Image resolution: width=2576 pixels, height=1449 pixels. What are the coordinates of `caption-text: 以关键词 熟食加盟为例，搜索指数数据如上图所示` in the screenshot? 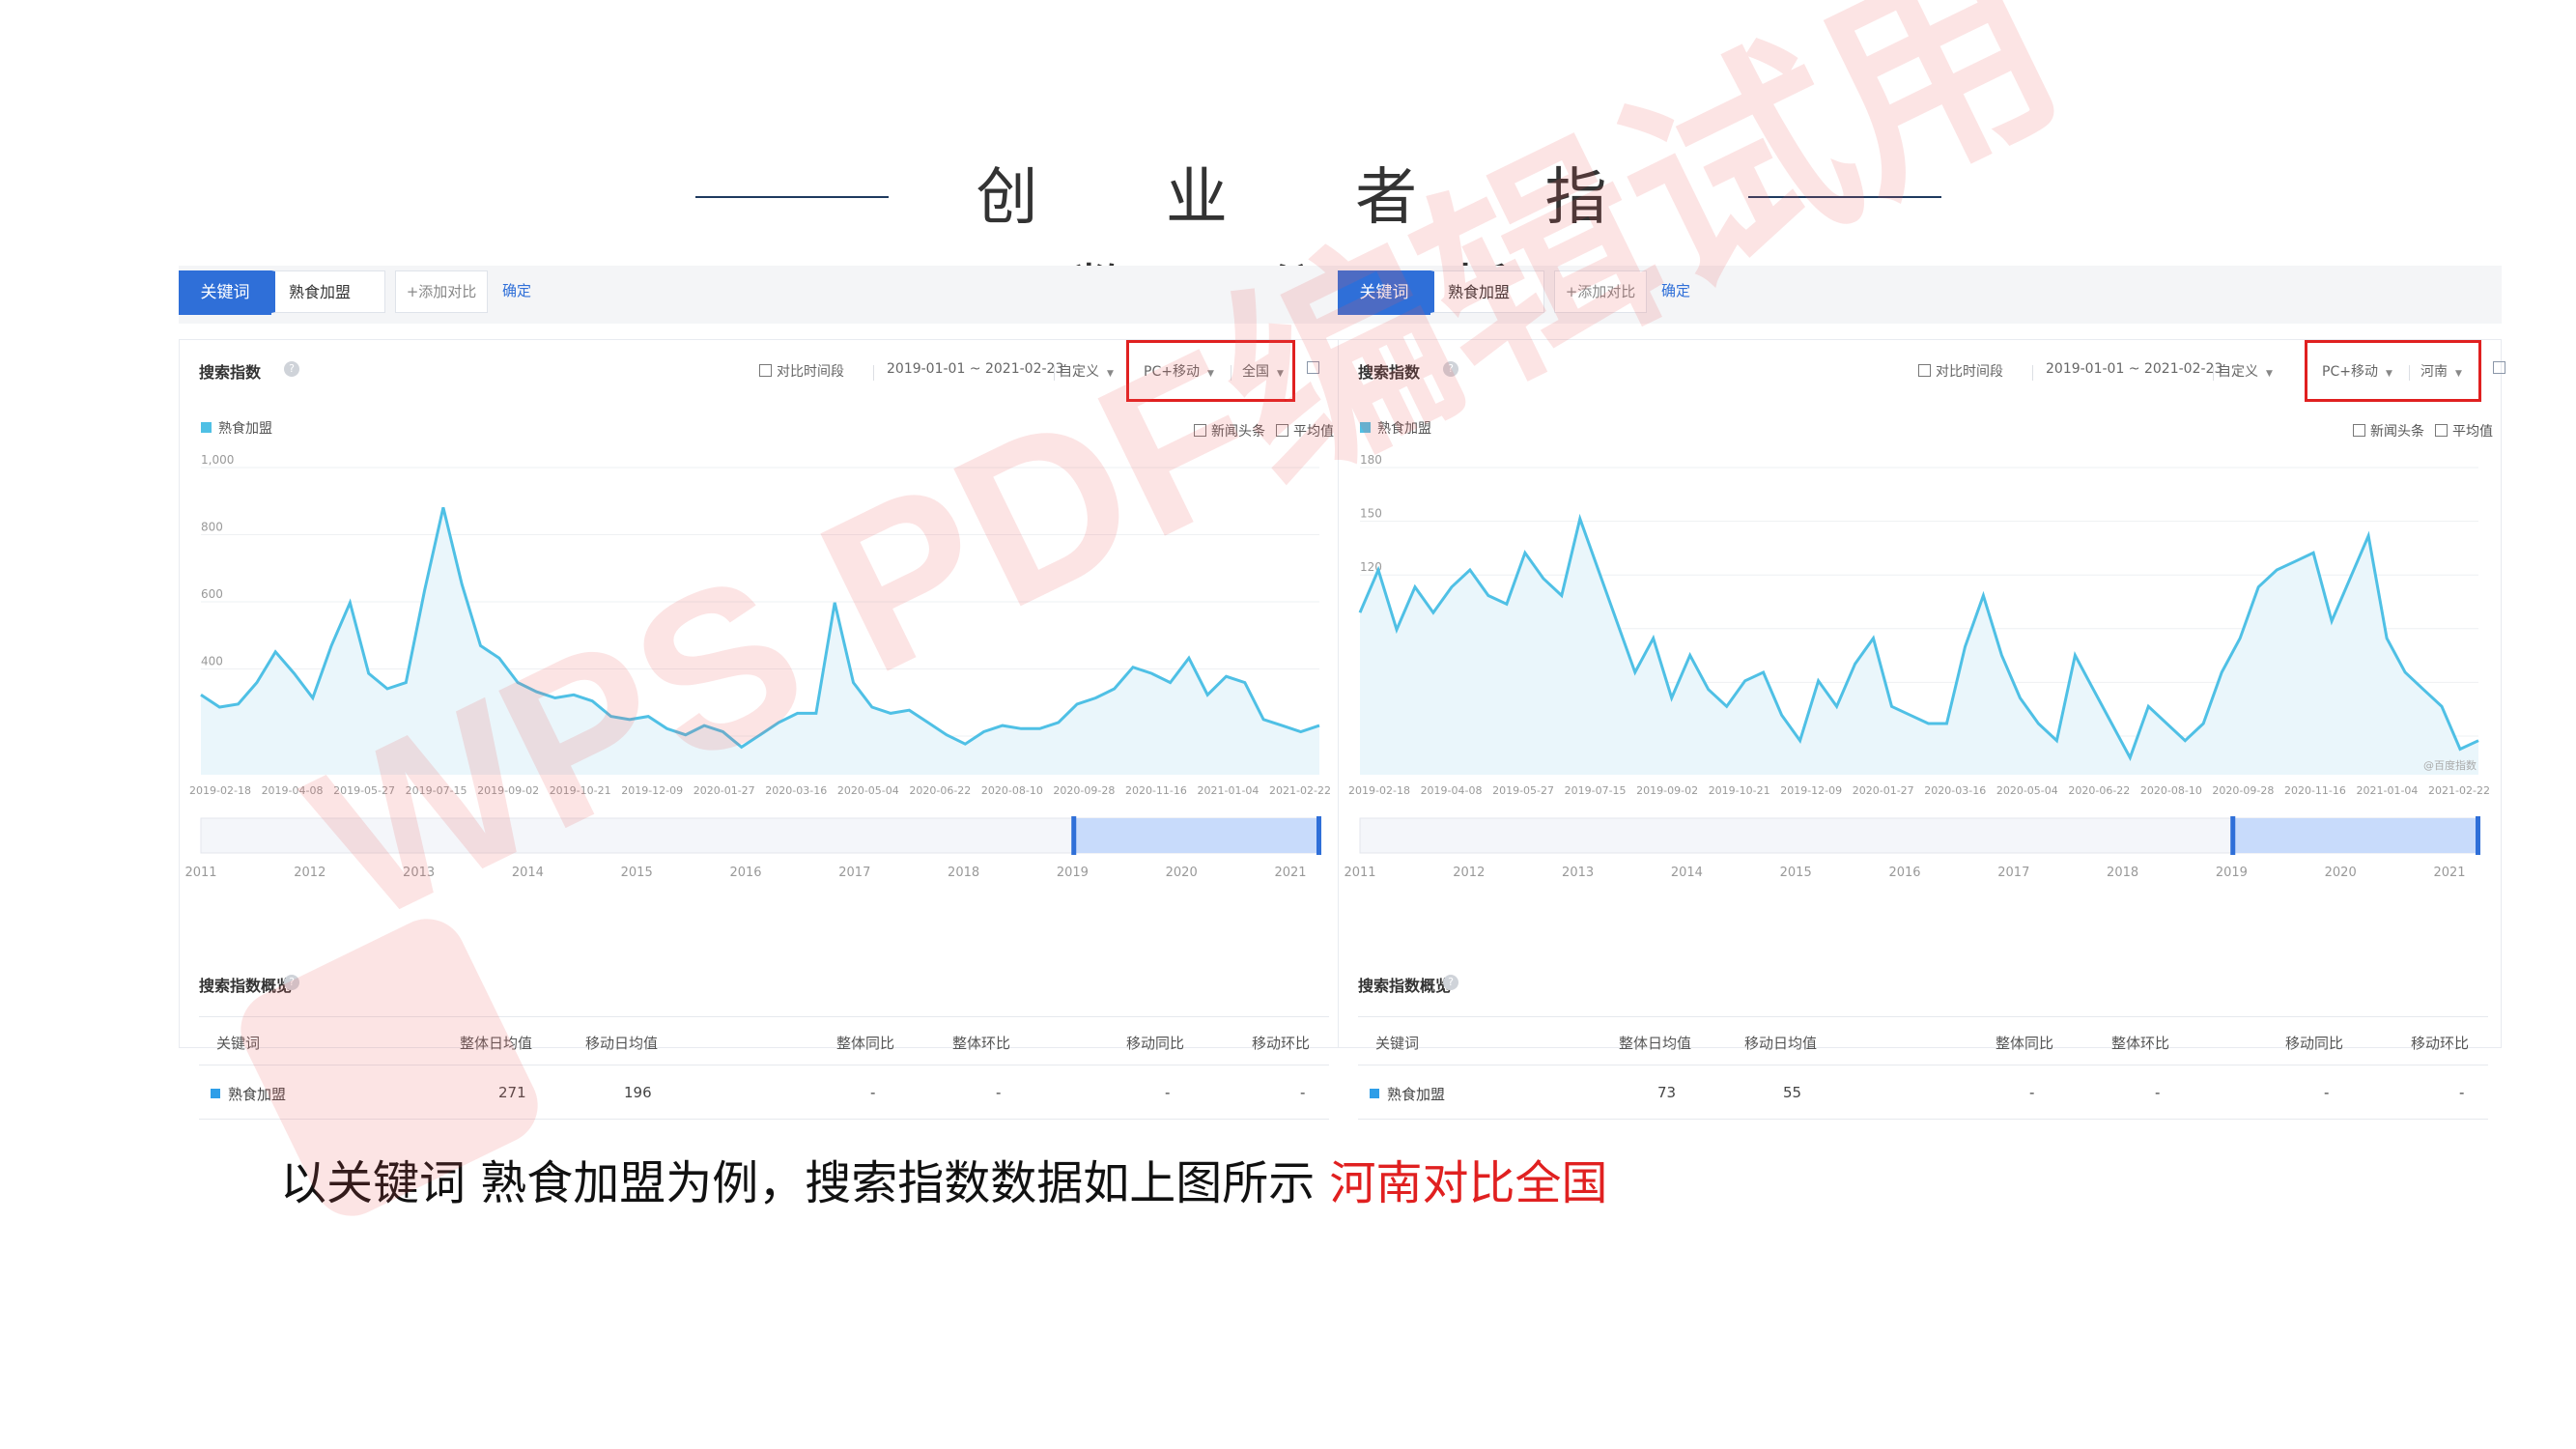 It's located at (805, 1183).